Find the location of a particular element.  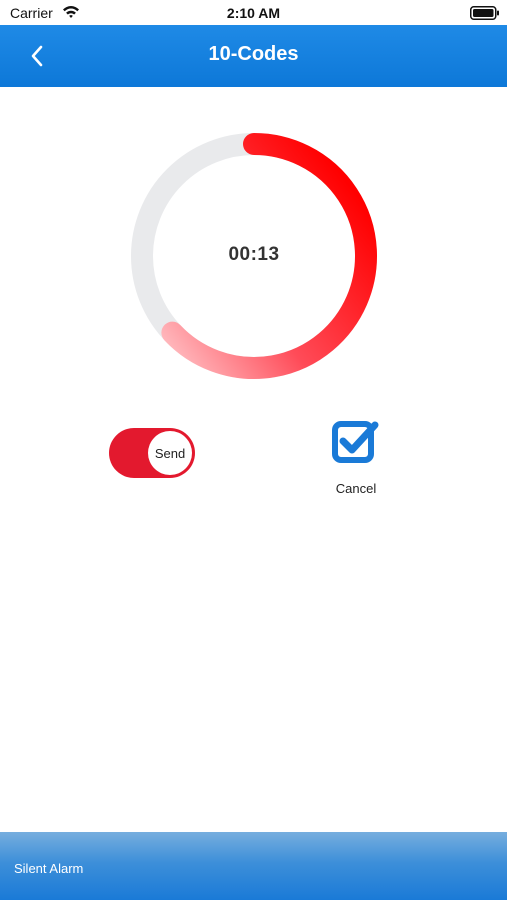

page-title: 10-Codes is located at coordinates (253, 54).